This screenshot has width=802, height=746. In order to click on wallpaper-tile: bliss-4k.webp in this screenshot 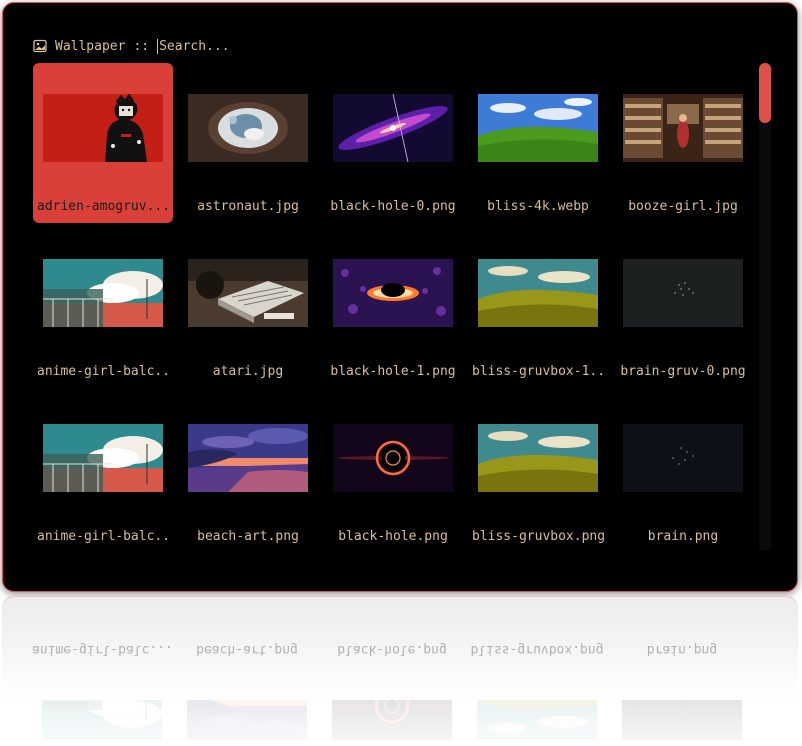, I will do `click(538, 143)`.